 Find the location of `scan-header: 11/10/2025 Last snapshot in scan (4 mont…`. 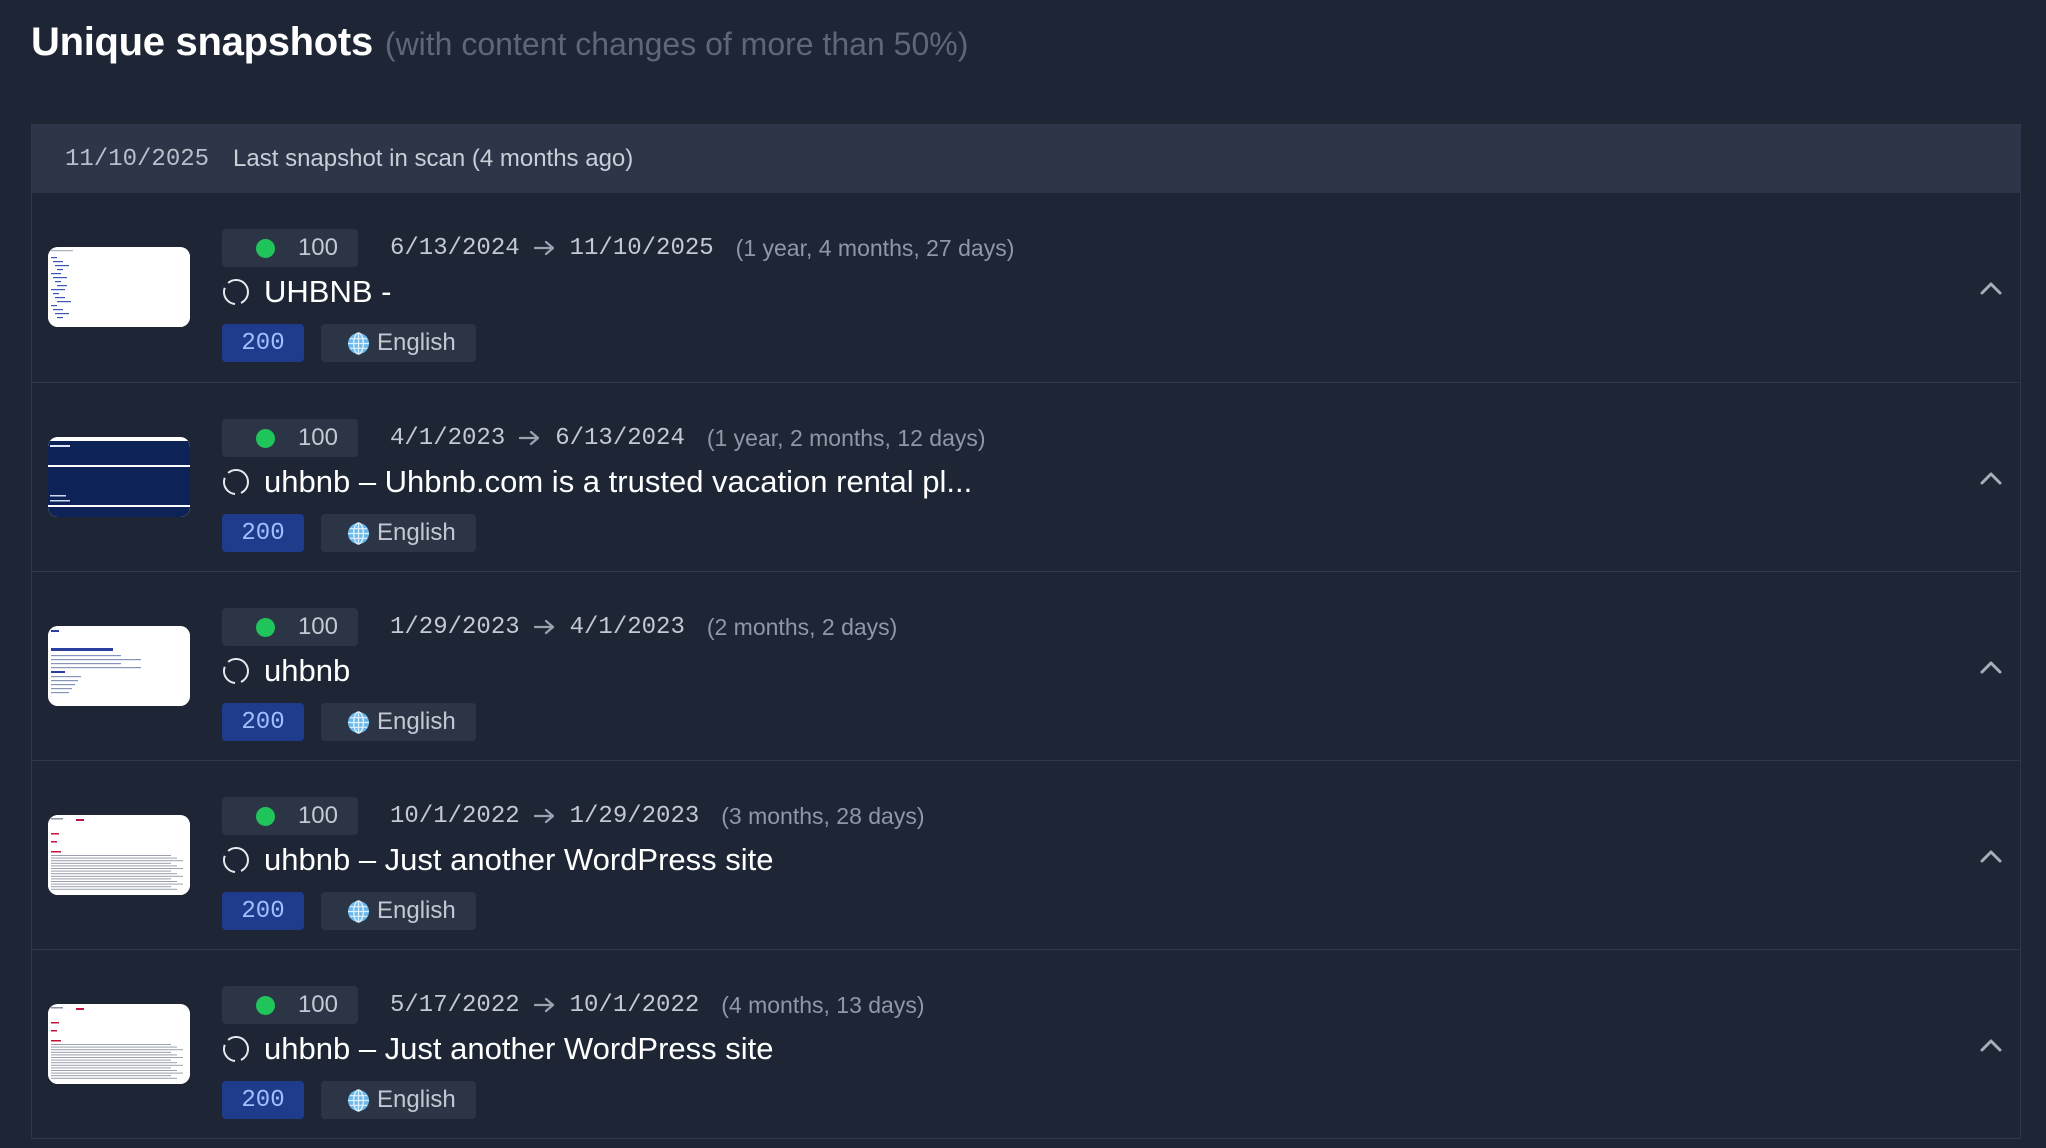

scan-header: 11/10/2025 Last snapshot in scan (4 mont… is located at coordinates (1026, 159).